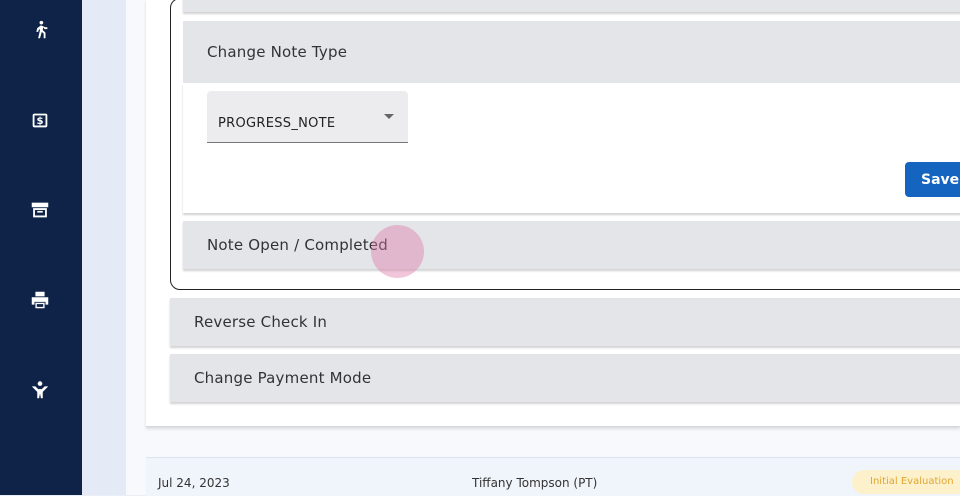 This screenshot has width=960, height=496. Describe the element at coordinates (389, 116) in the screenshot. I see `chevron-down-icon` at that location.